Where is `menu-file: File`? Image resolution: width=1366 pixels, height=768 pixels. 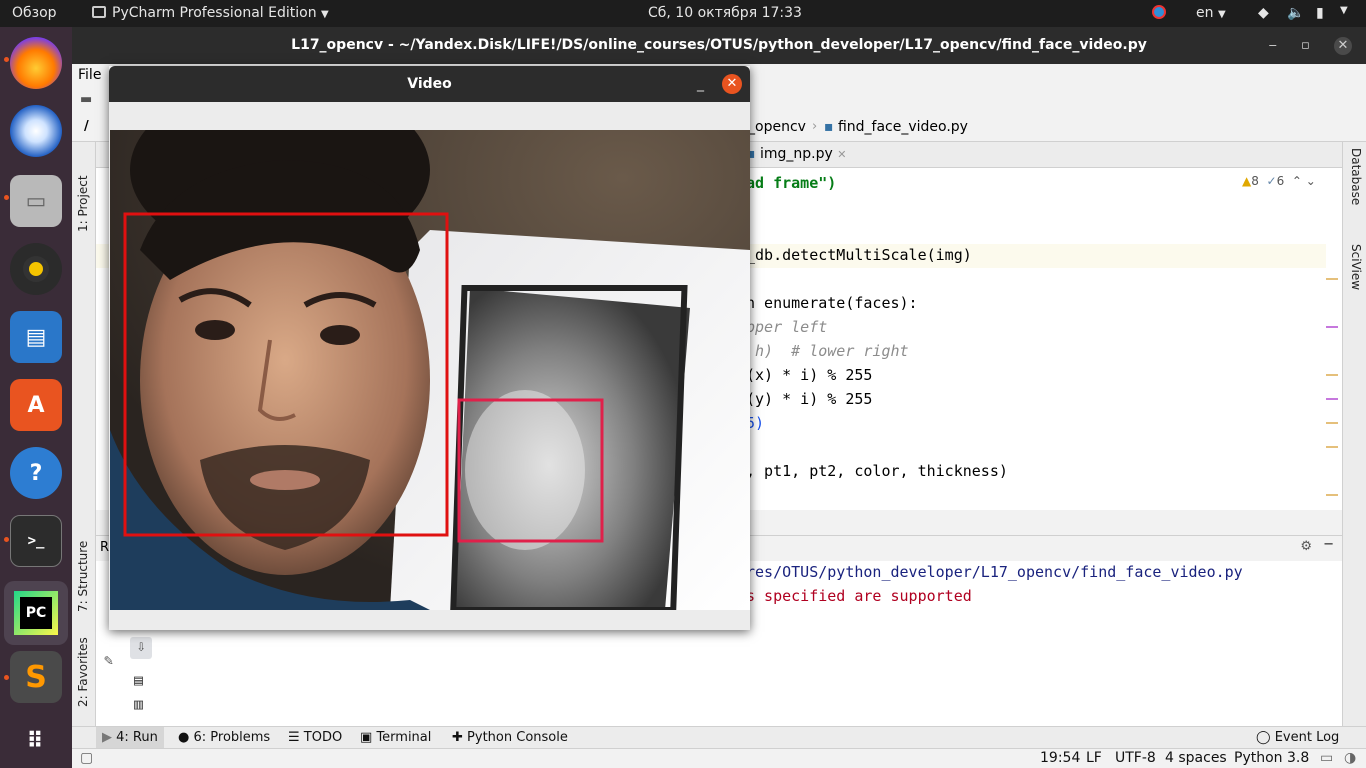
menu-file: File is located at coordinates (89, 75).